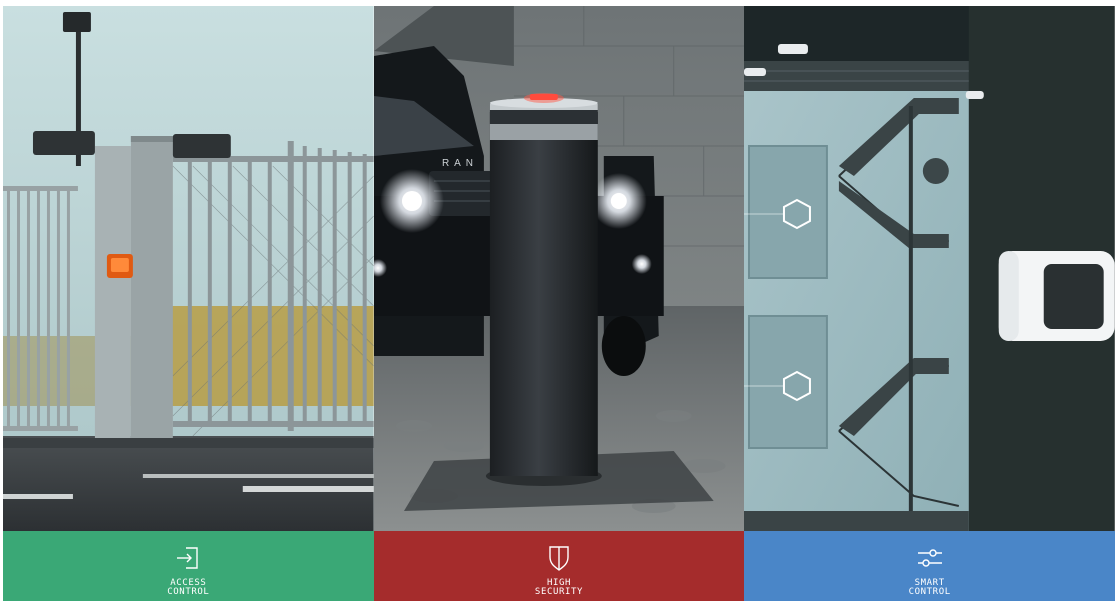 This screenshot has width=1118, height=603. Describe the element at coordinates (559, 558) in the screenshot. I see `shield-icon` at that location.